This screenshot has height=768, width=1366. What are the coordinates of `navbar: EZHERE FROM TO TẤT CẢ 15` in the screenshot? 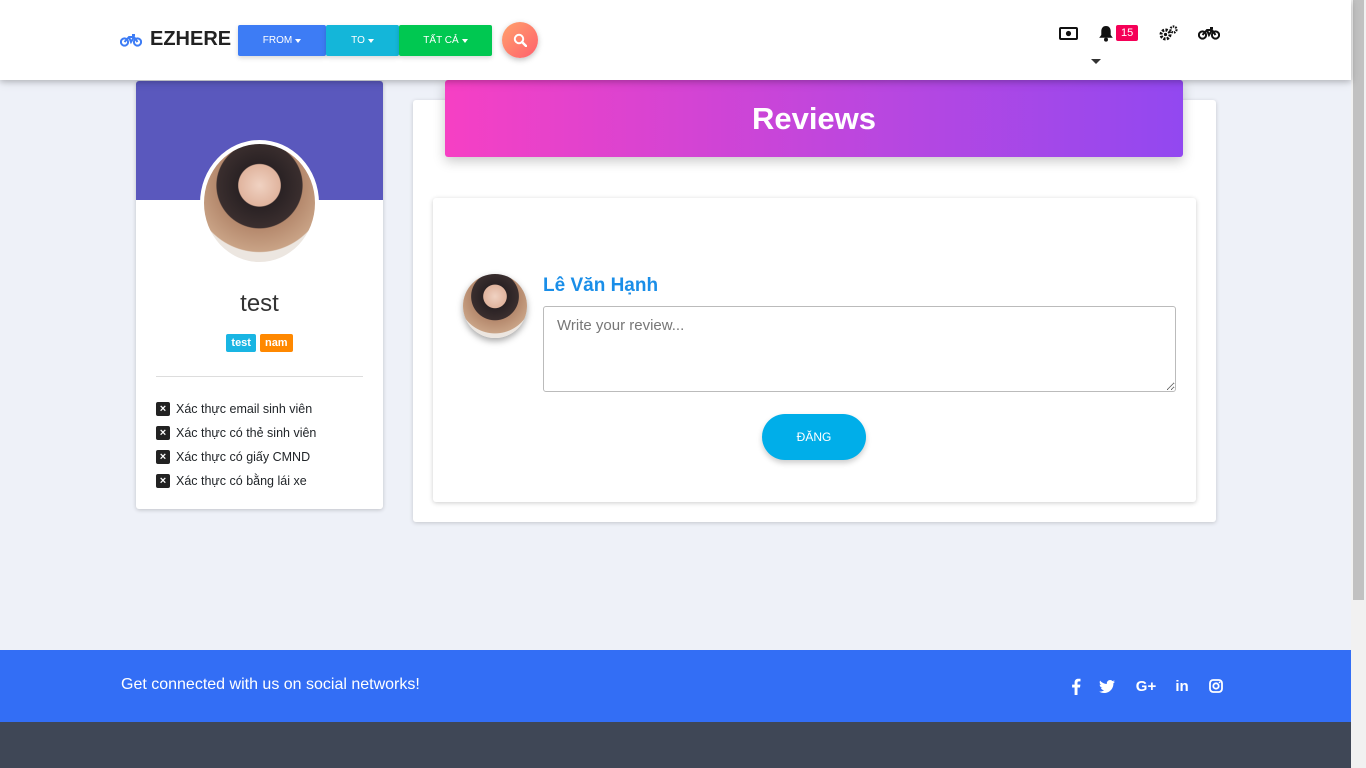 It's located at (675, 40).